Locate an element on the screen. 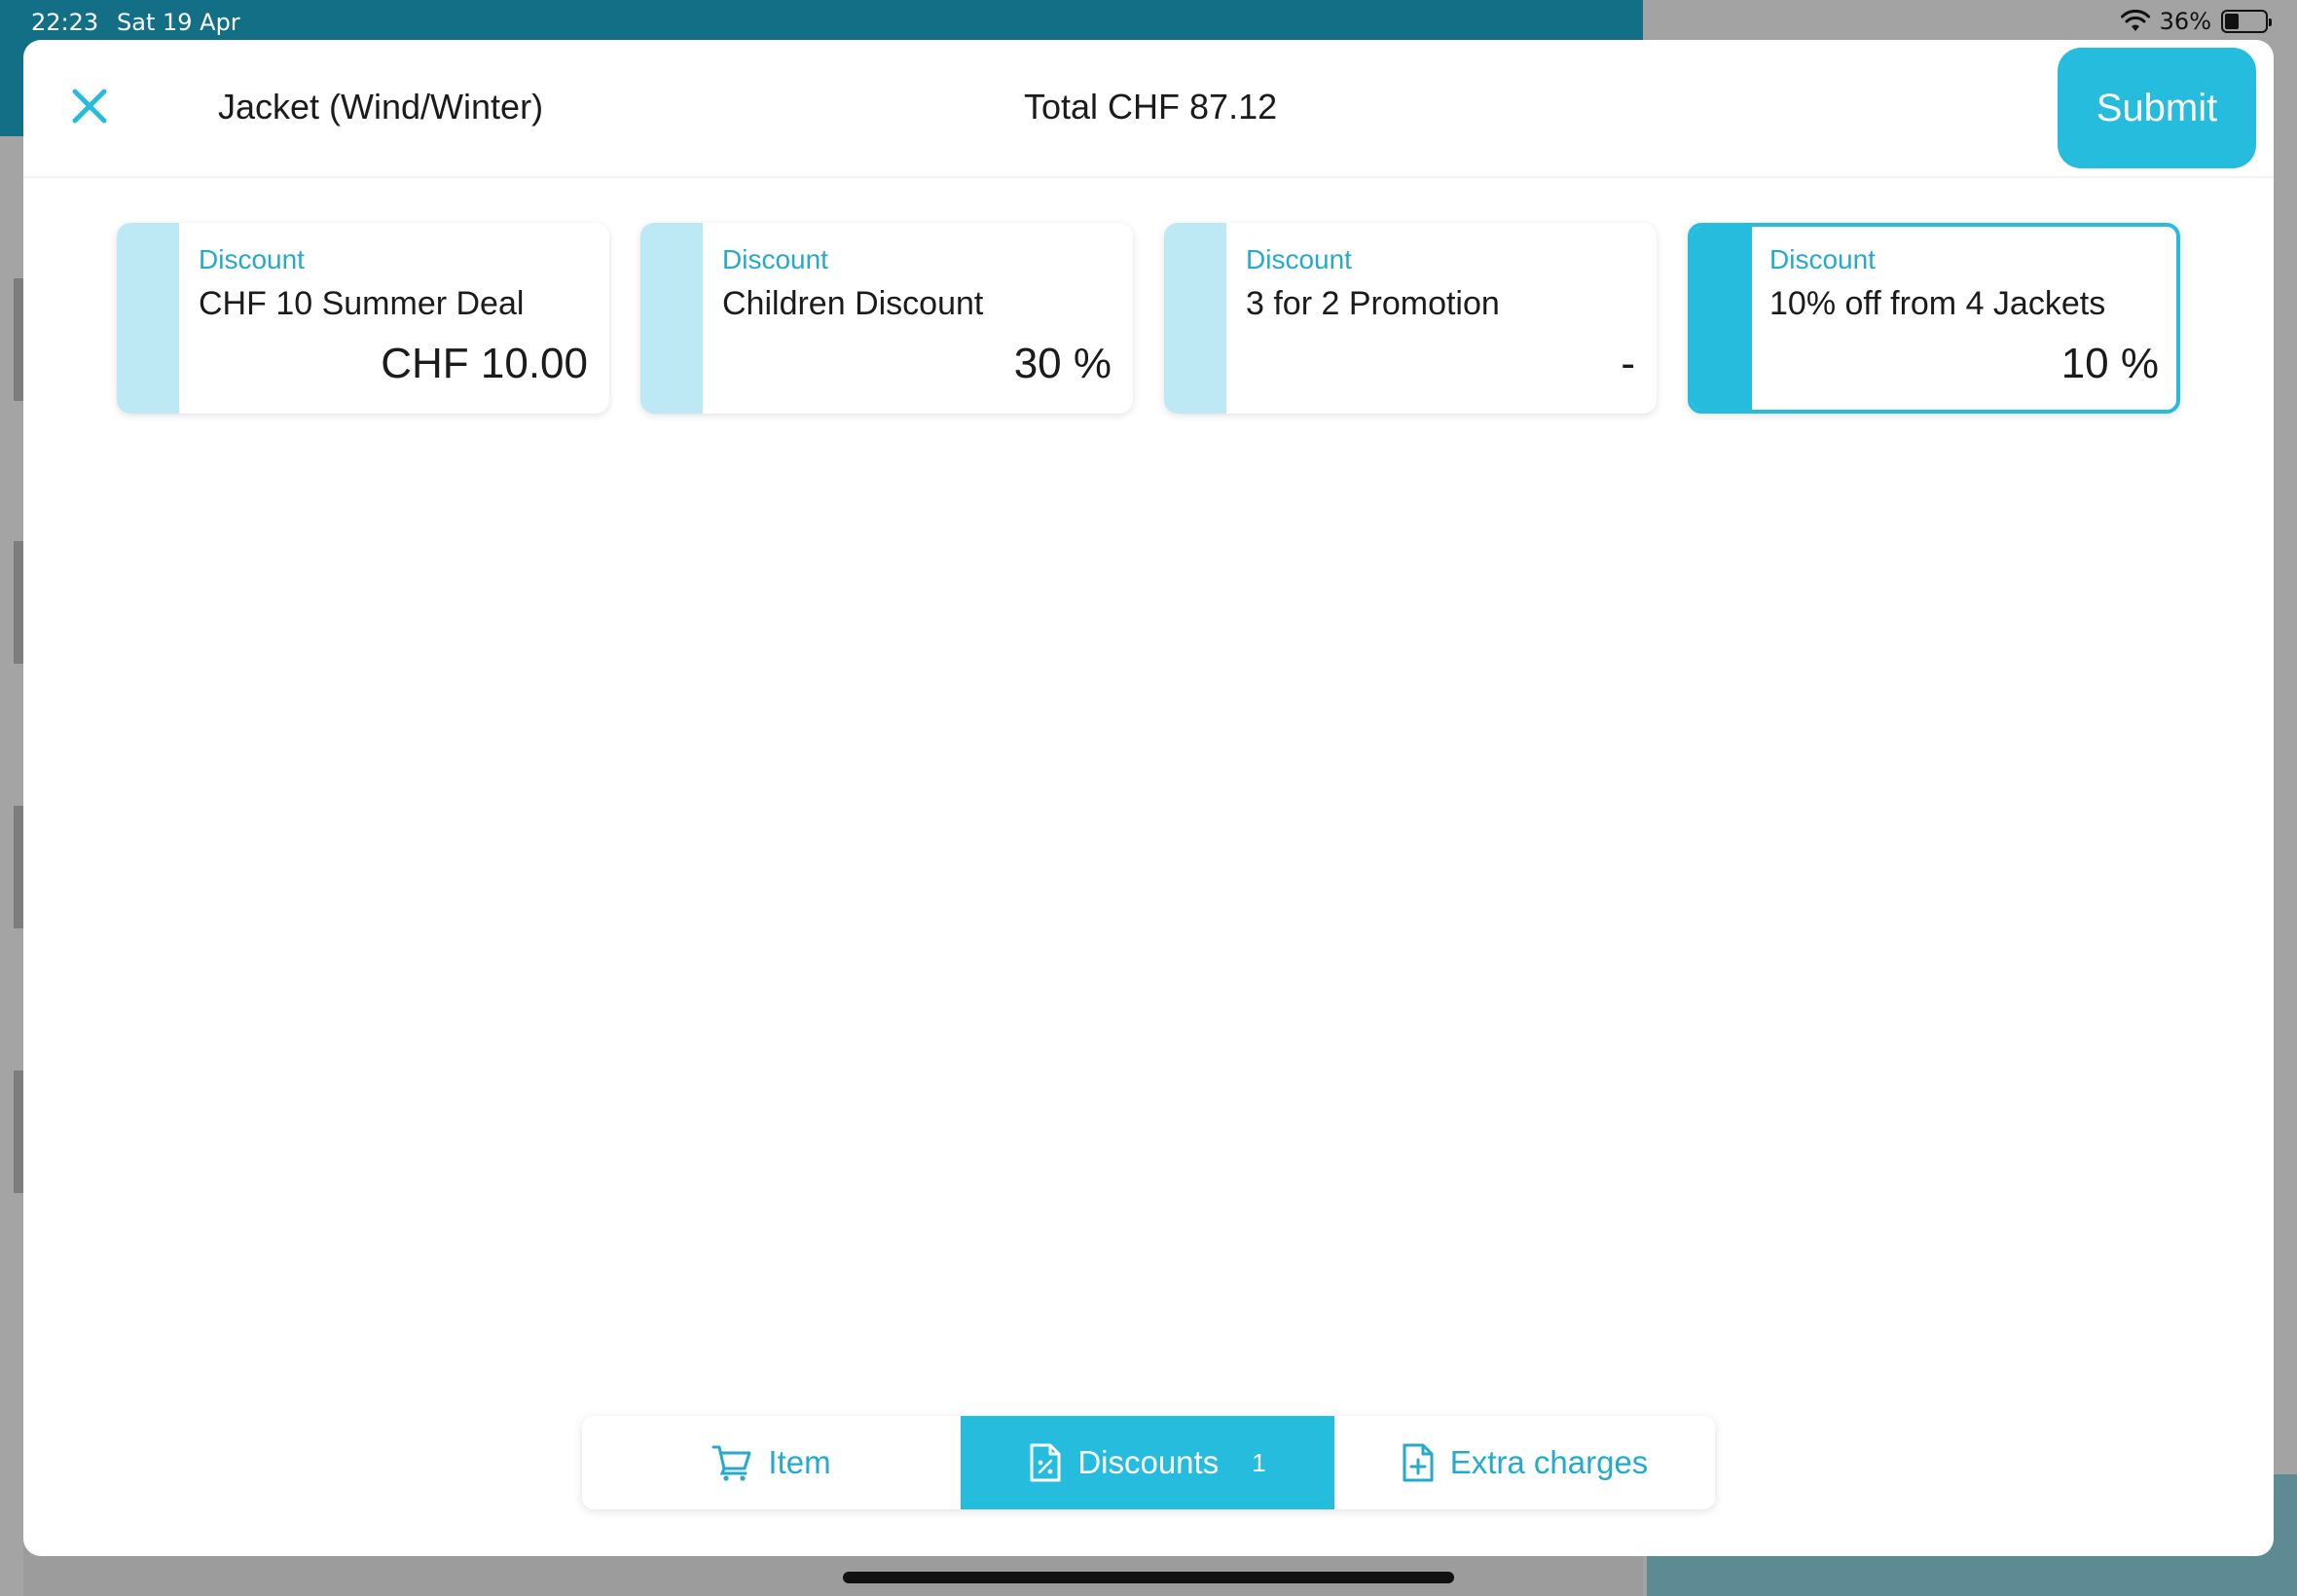 The image size is (2297, 1596). battery-percentage: 36% is located at coordinates (2185, 21).